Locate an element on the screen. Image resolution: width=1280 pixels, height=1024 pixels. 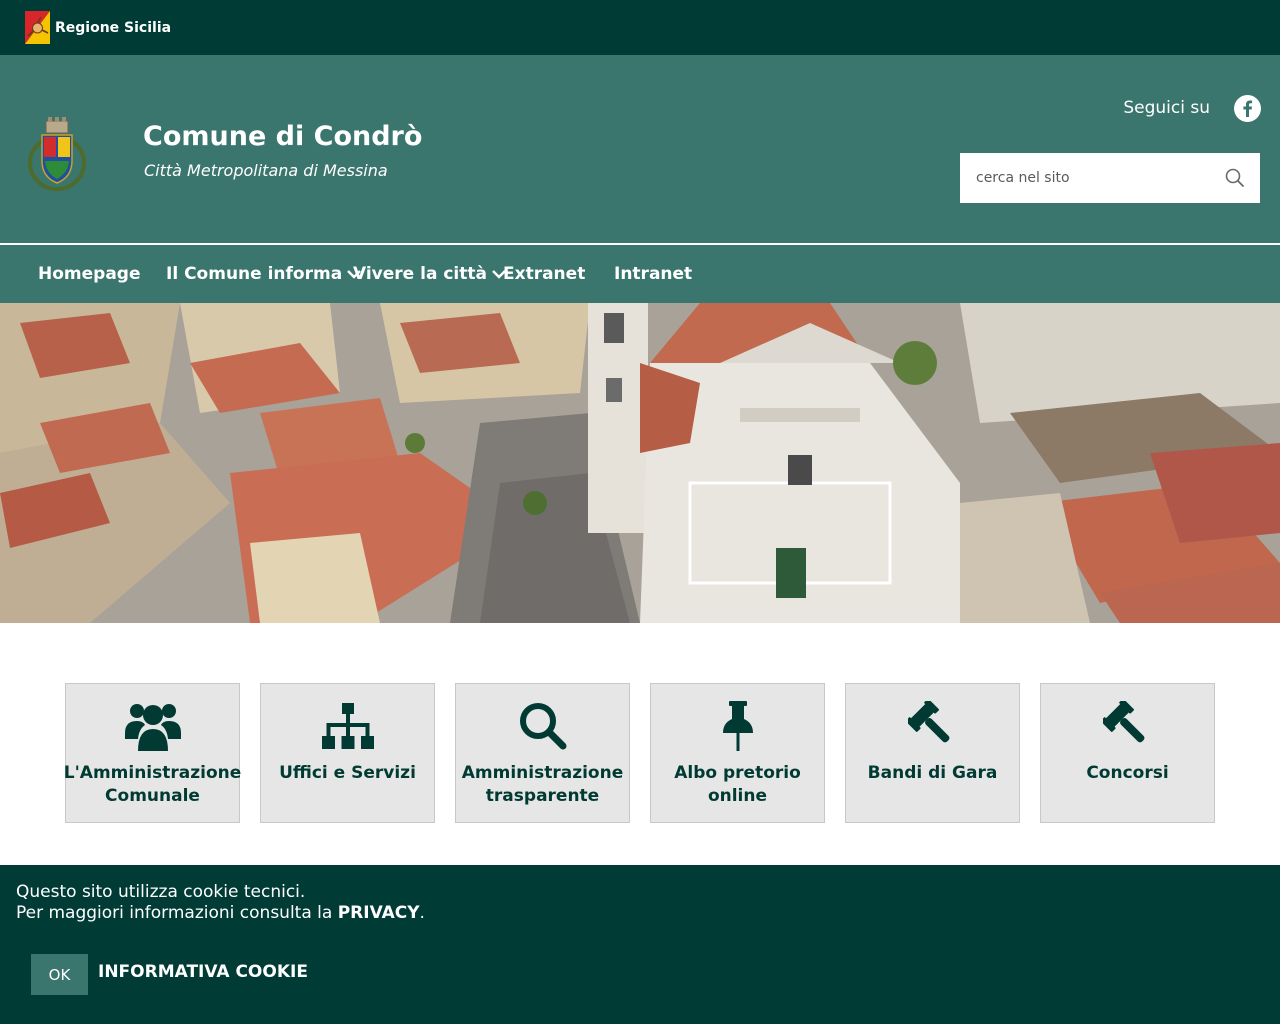
nav-item-il-comune-informa: Il Comune informa is located at coordinates (264, 274).